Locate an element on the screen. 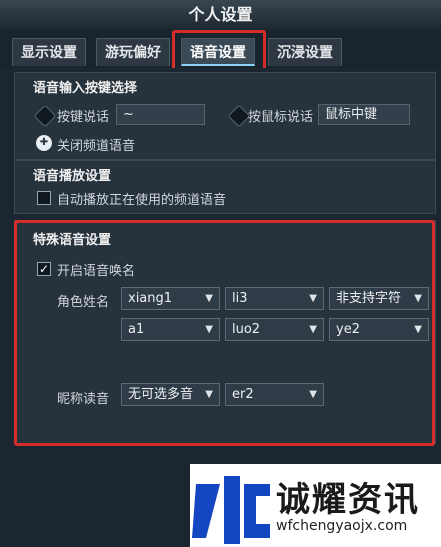 This screenshot has height=547, width=441. brand-logo-icon is located at coordinates (231, 510).